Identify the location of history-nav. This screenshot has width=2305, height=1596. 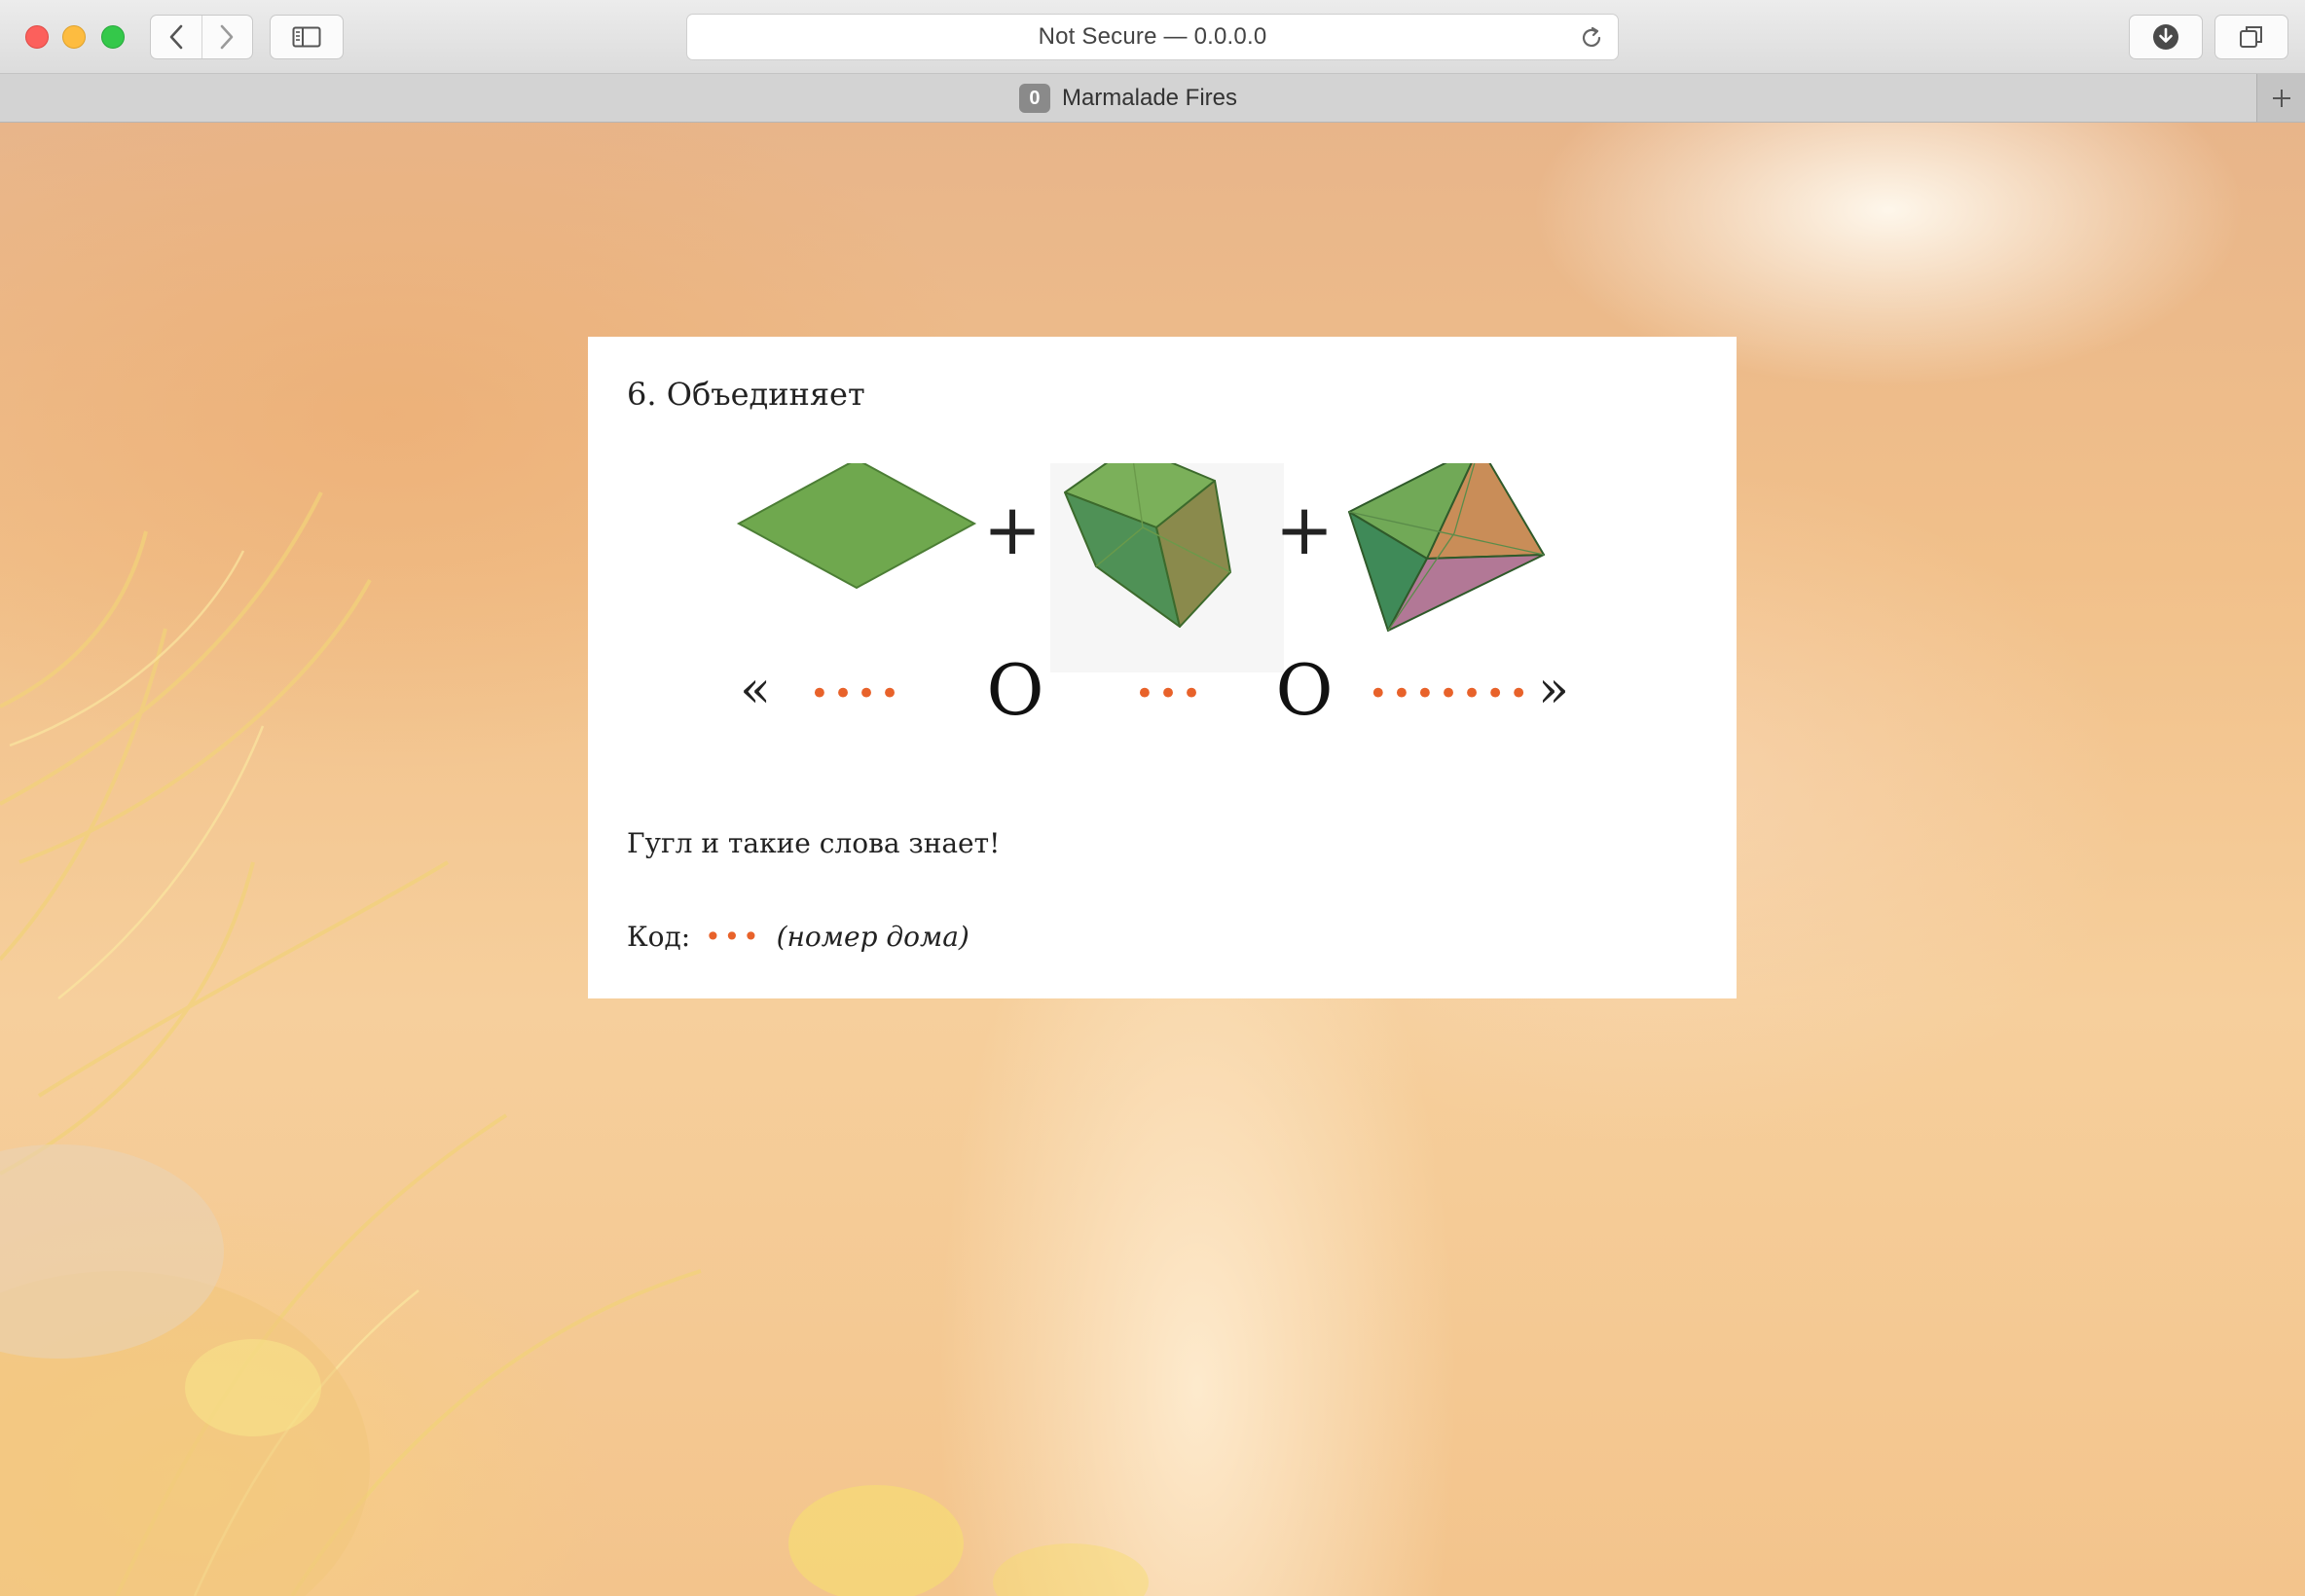
(202, 37).